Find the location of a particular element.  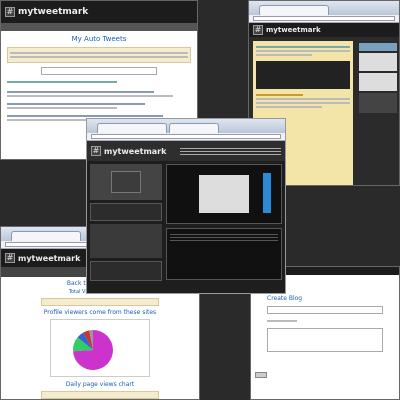

sidebar is located at coordinates (378, 113).